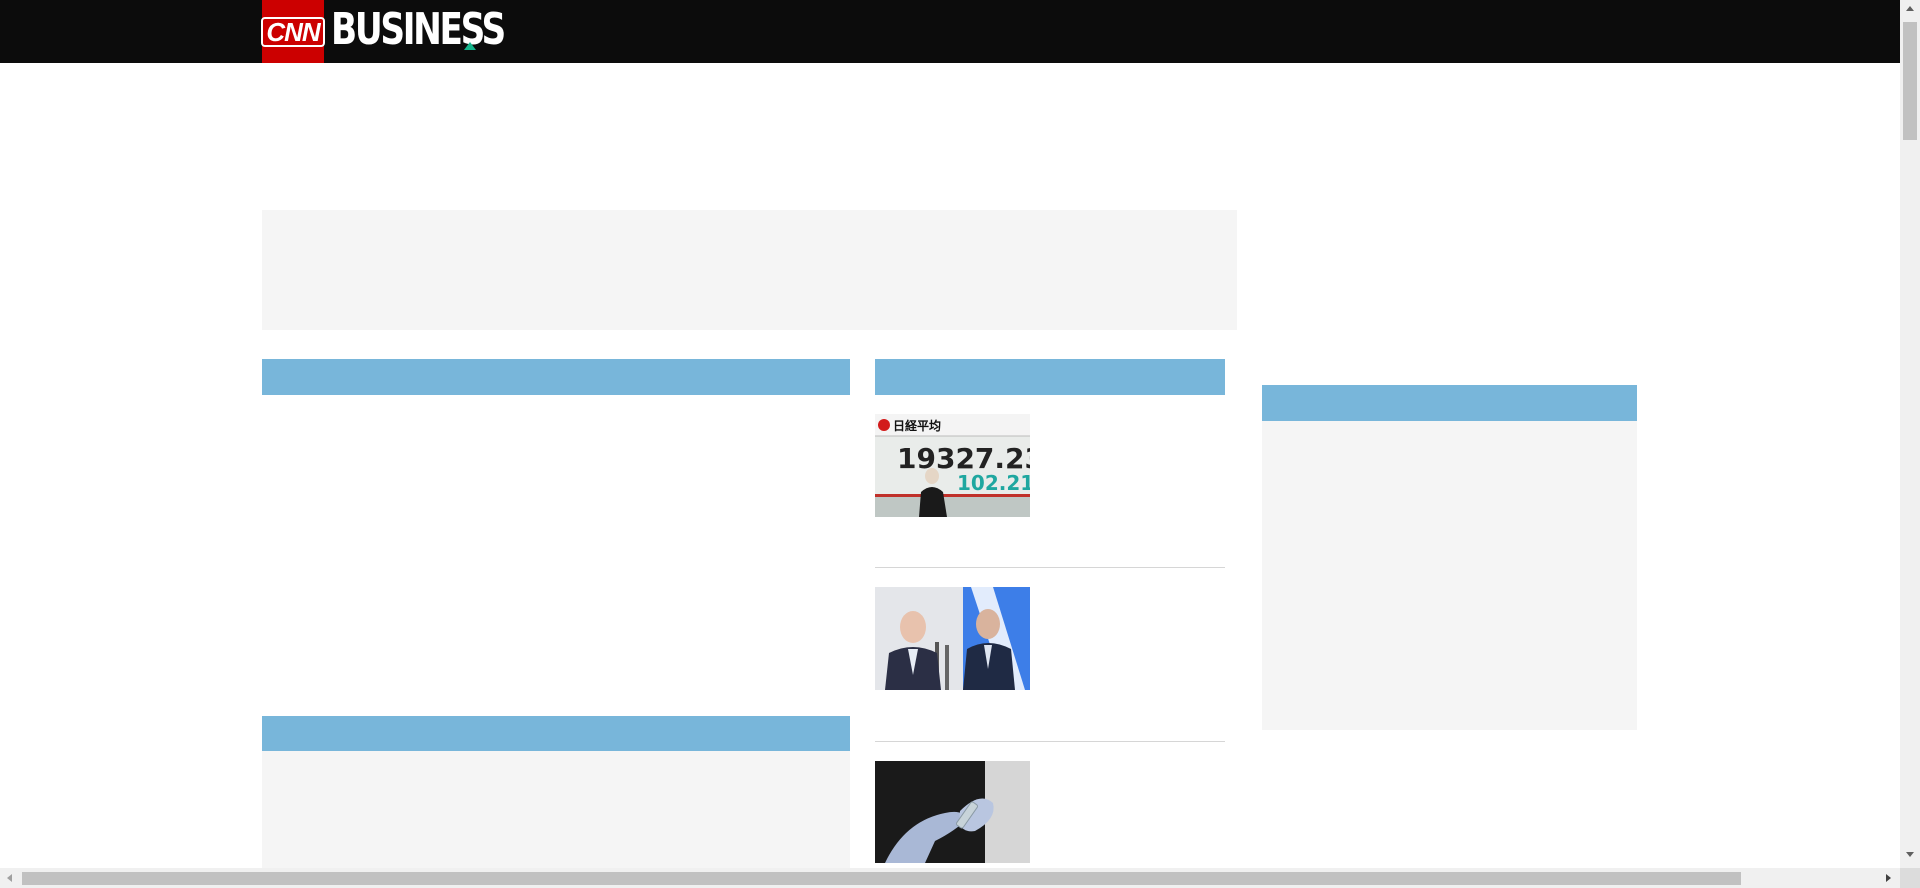  Describe the element at coordinates (1449, 403) in the screenshot. I see `section-header-right` at that location.